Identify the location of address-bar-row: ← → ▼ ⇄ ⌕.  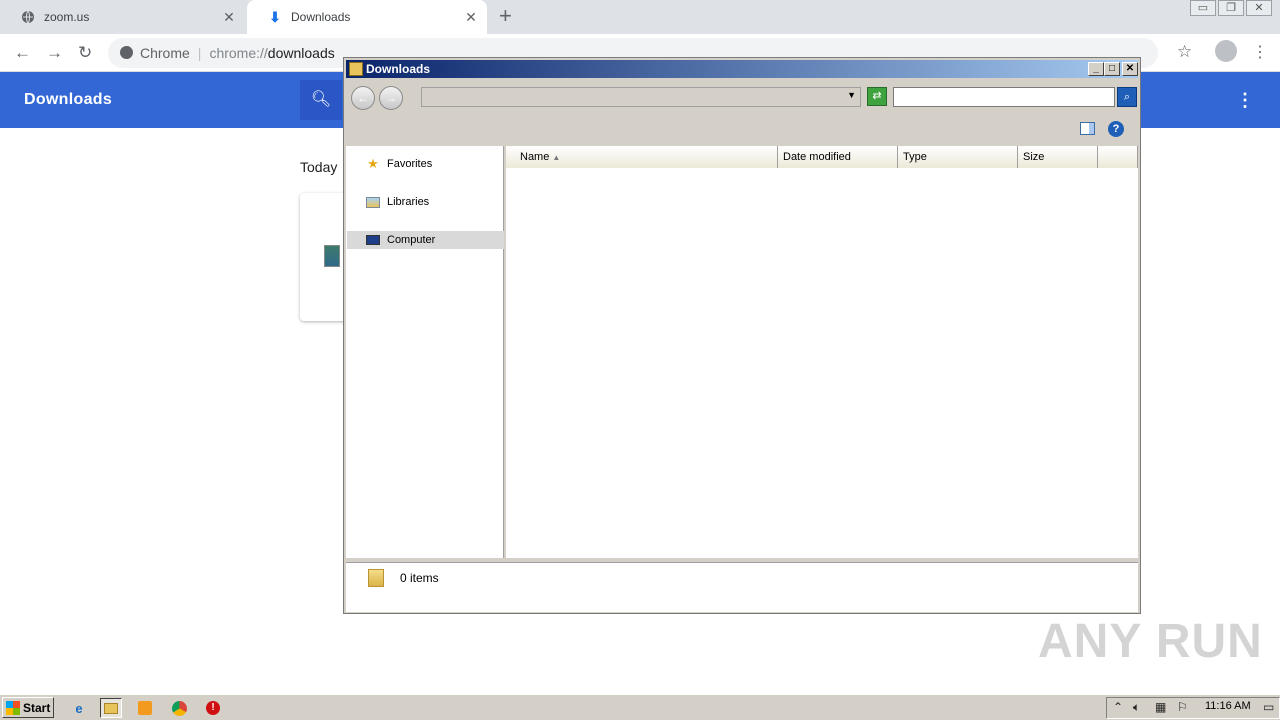
(742, 97).